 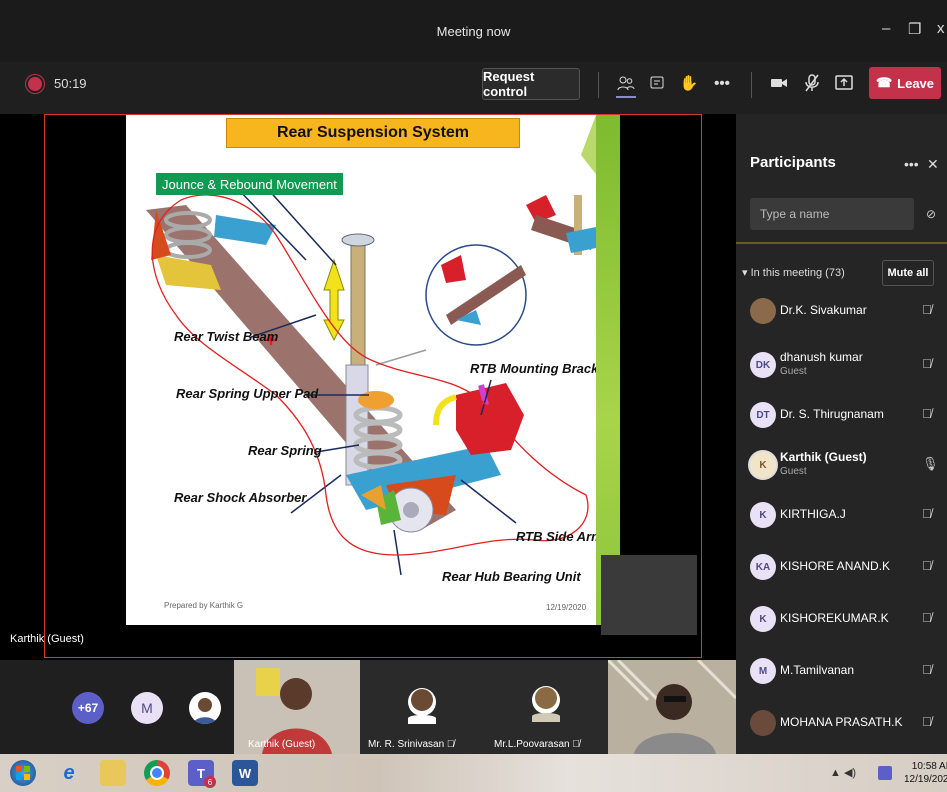 What do you see at coordinates (210, 782) in the screenshot?
I see `teams-notification-badge: 6` at bounding box center [210, 782].